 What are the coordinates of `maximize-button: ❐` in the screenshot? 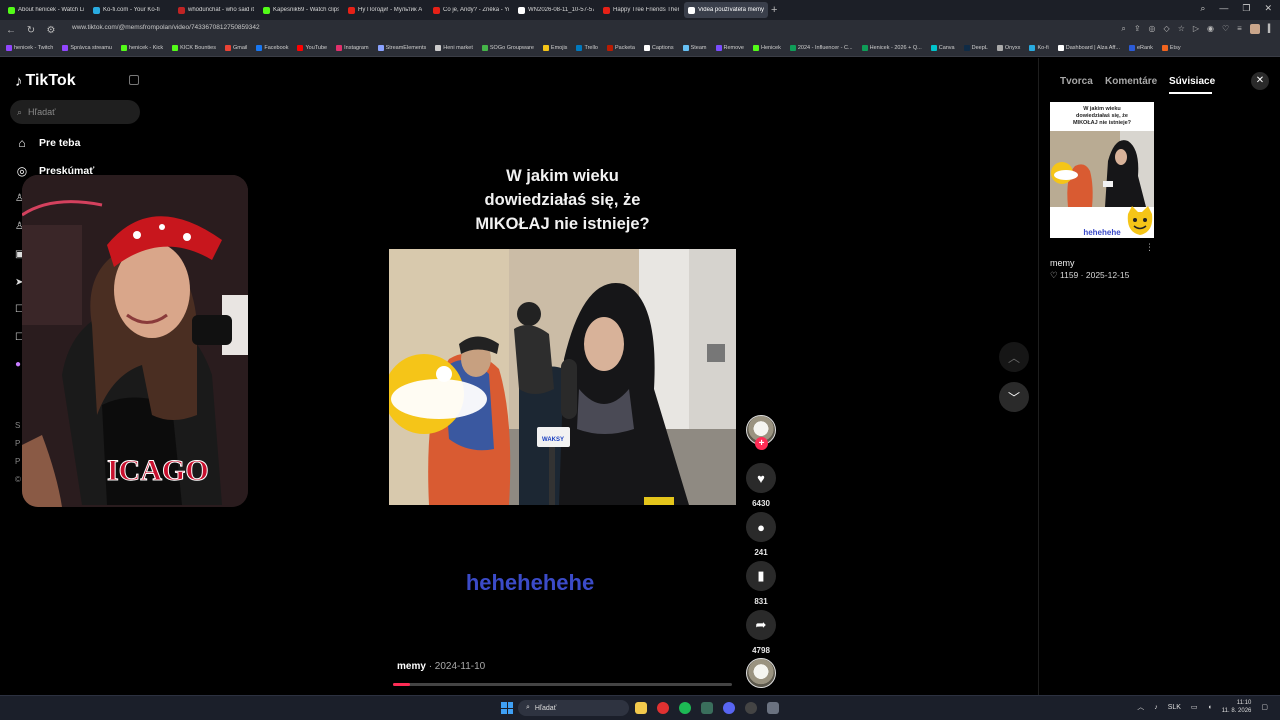 It's located at (1246, 8).